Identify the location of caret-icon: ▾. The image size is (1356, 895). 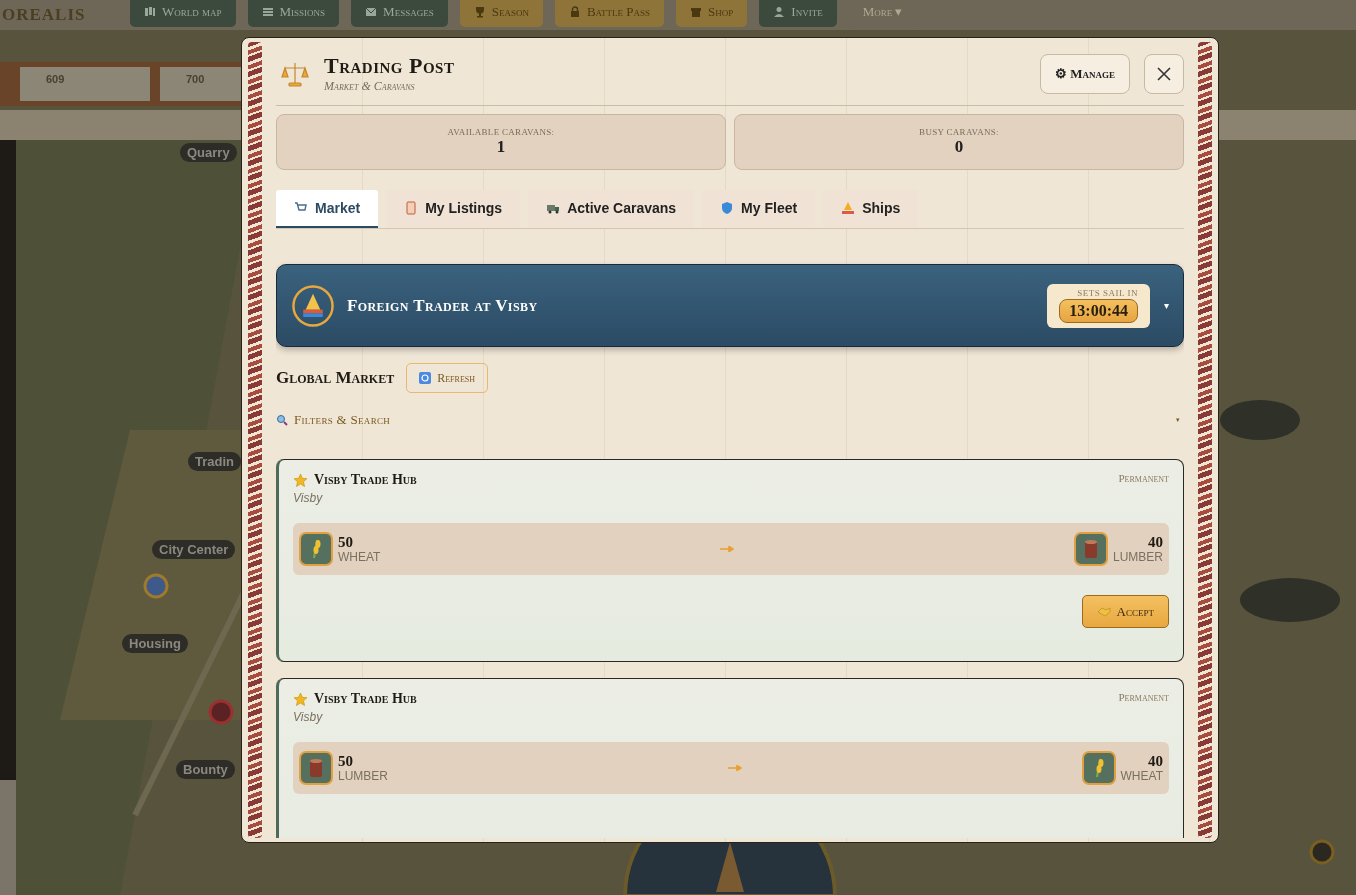
(1166, 305).